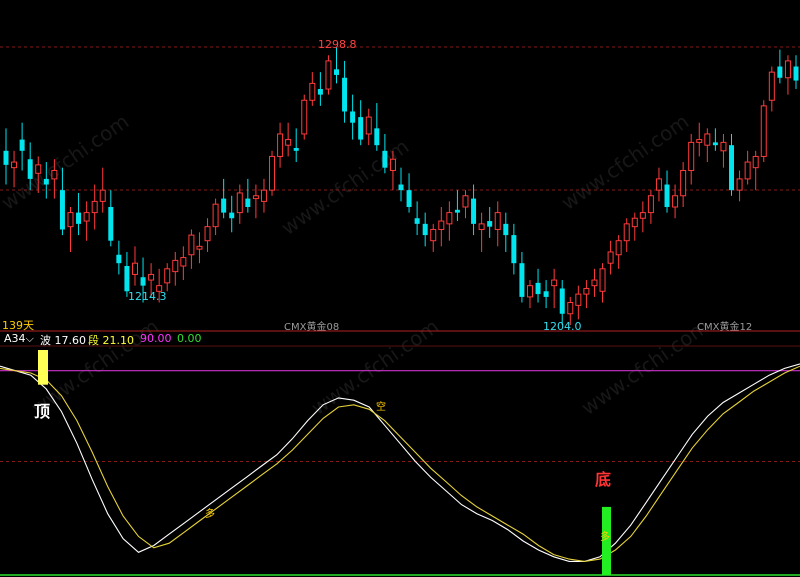 The image size is (800, 577). What do you see at coordinates (210, 514) in the screenshot?
I see `cross-label-1: 多` at bounding box center [210, 514].